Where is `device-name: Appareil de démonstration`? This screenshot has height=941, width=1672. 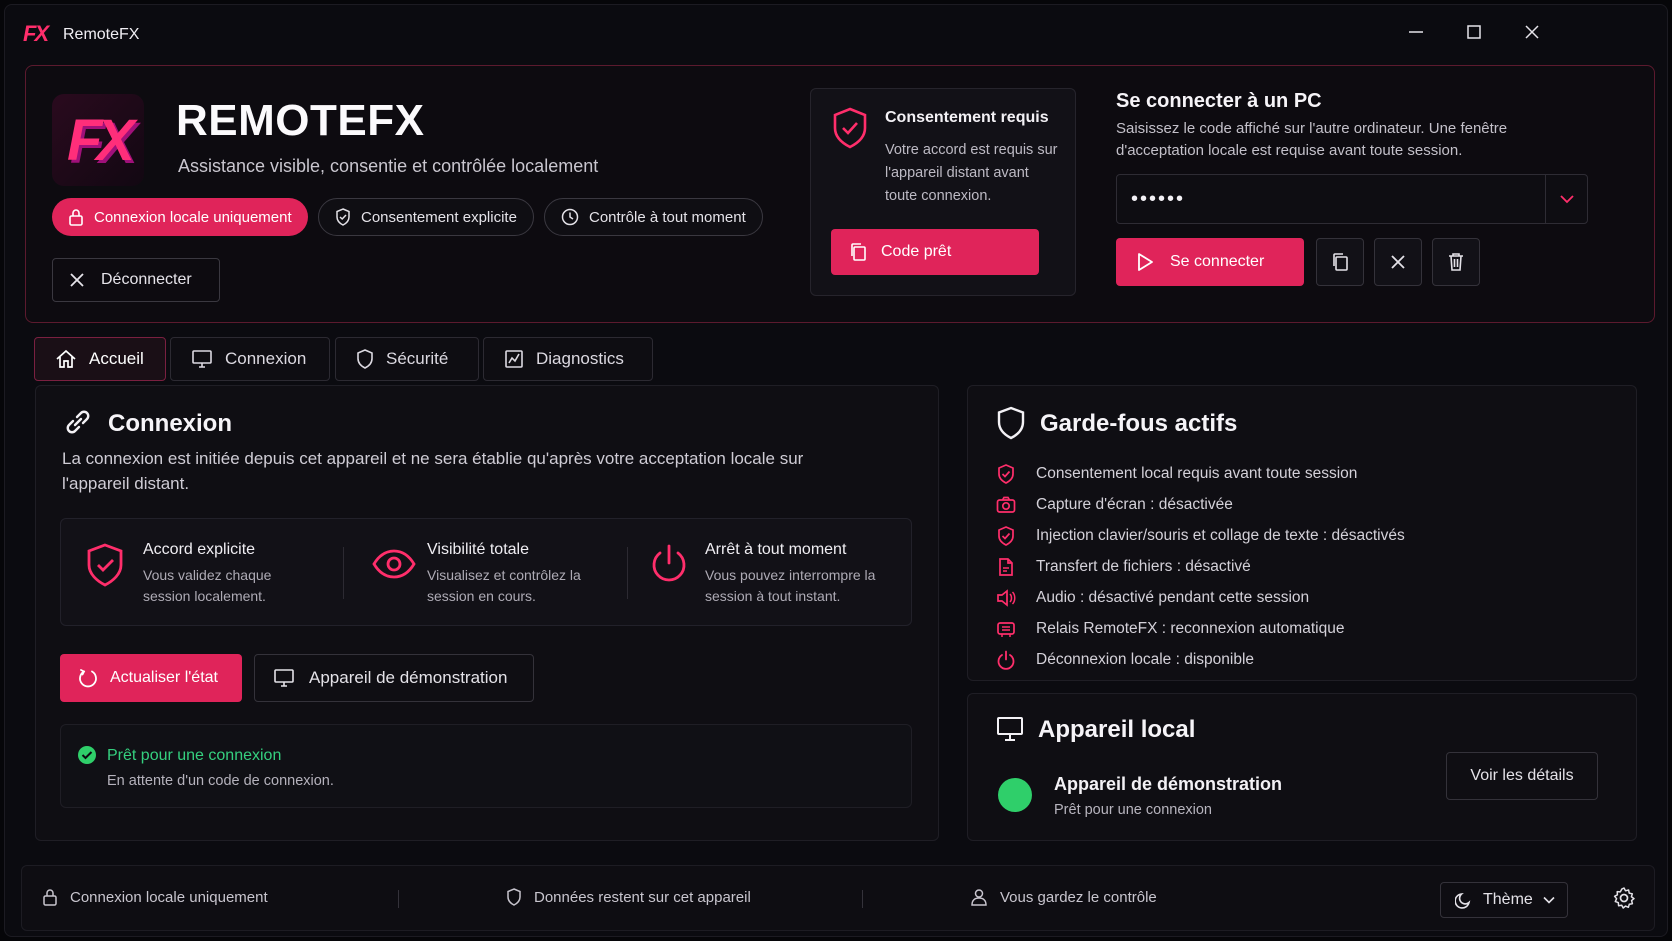 device-name: Appareil de démonstration is located at coordinates (1168, 784).